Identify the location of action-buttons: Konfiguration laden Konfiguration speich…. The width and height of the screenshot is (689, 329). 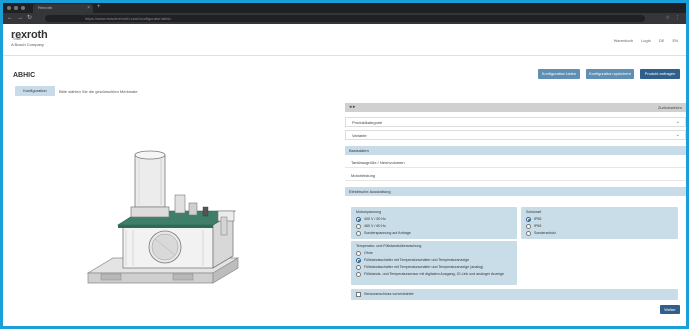
(609, 74).